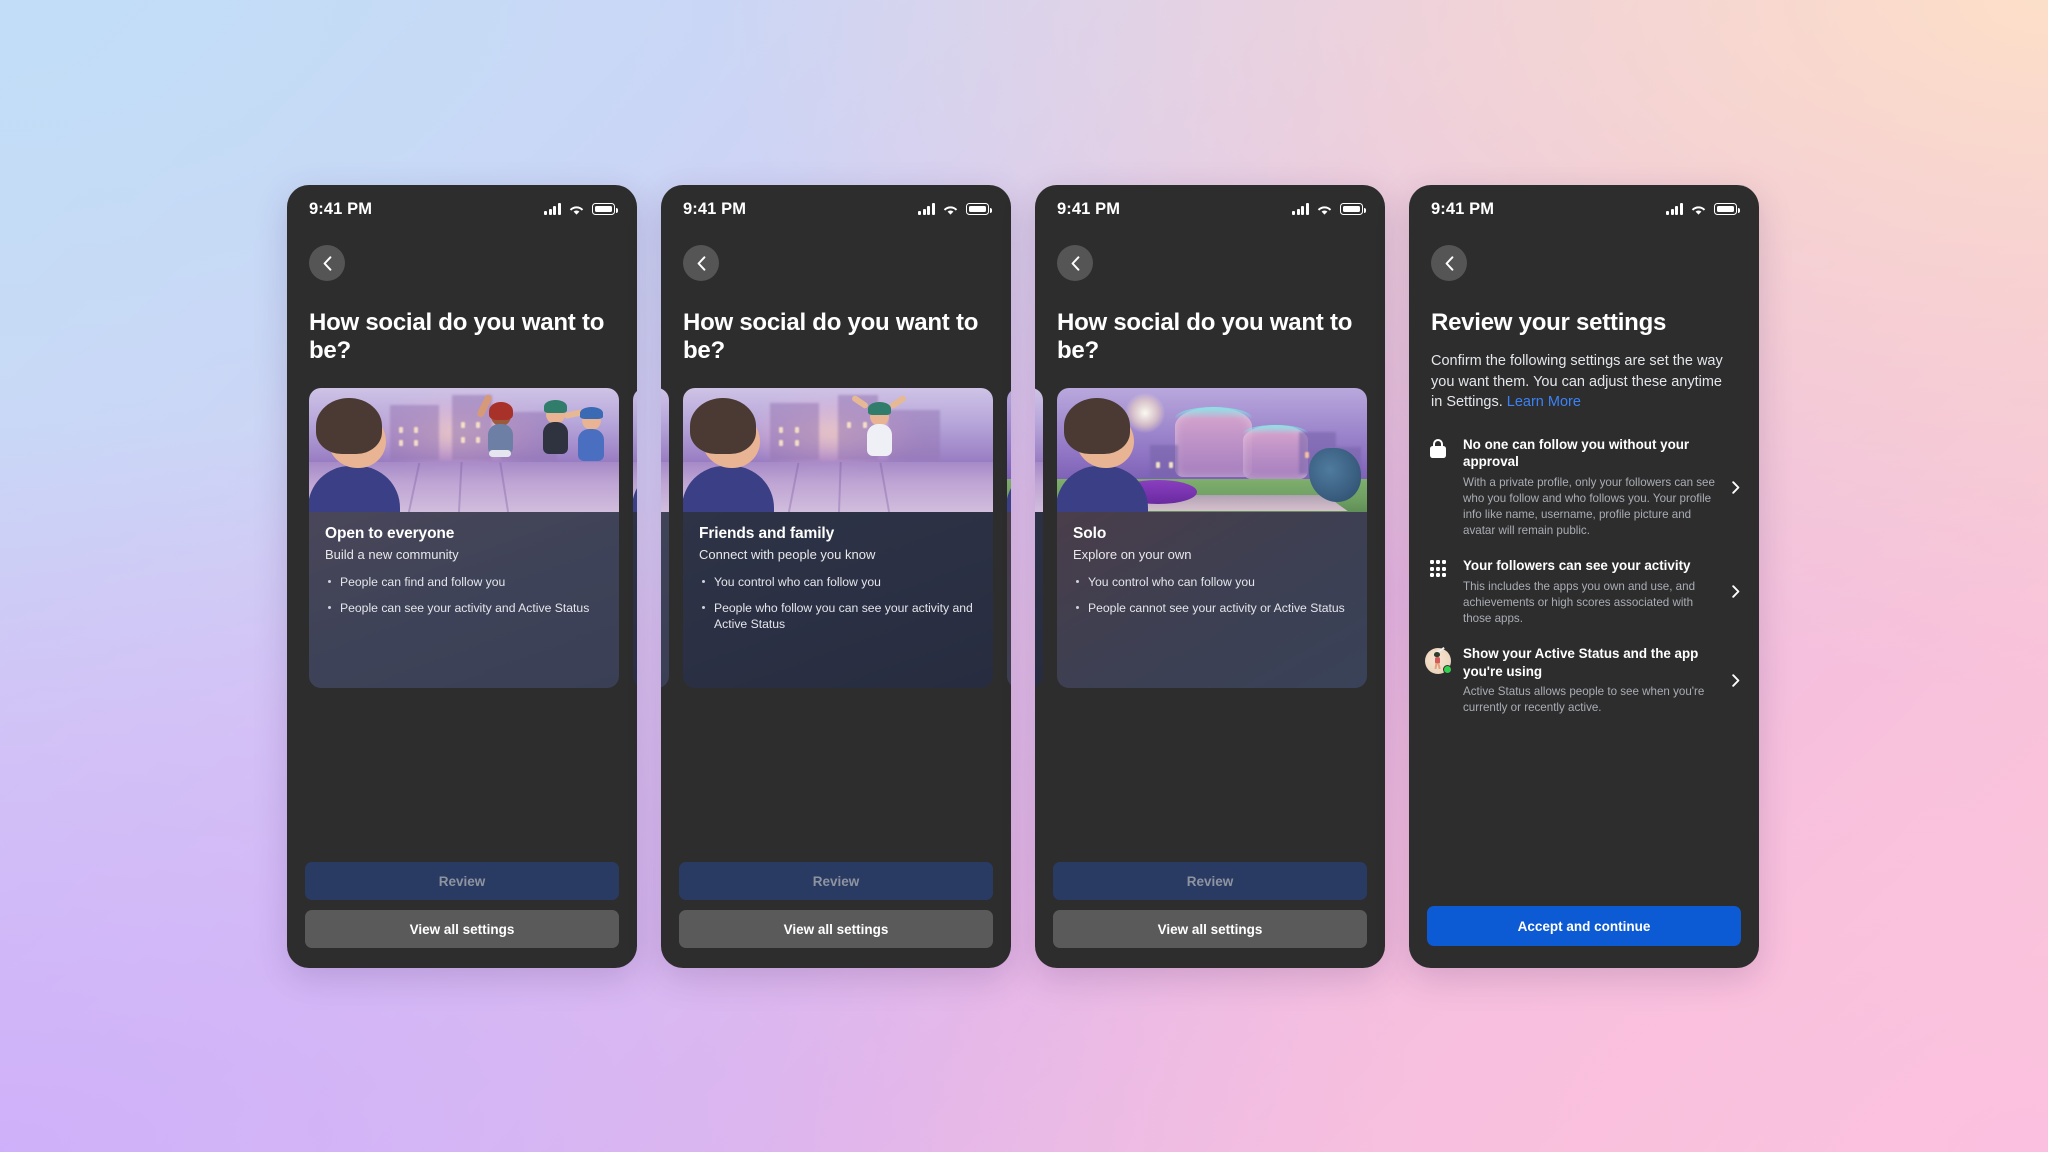 This screenshot has height=1152, width=2048. What do you see at coordinates (390, 533) in the screenshot?
I see `card-title: Open to everyone` at bounding box center [390, 533].